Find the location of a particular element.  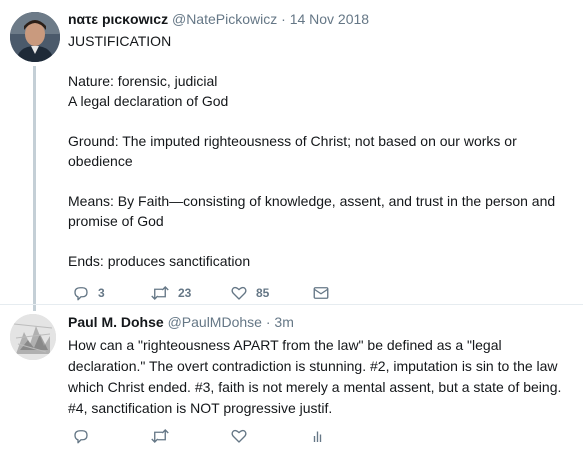

retweet-count: 23 is located at coordinates (185, 293).